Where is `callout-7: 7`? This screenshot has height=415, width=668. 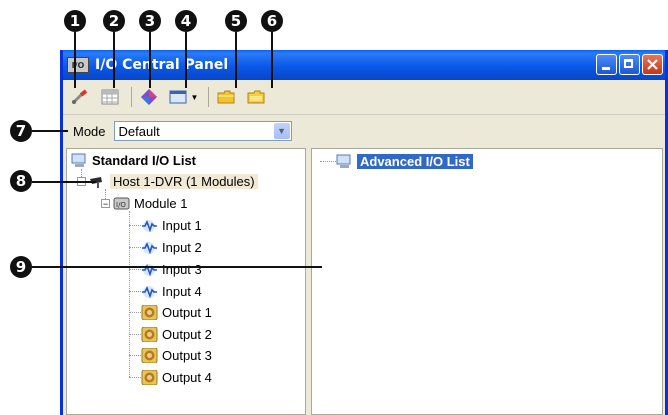
callout-7: 7 is located at coordinates (21, 131).